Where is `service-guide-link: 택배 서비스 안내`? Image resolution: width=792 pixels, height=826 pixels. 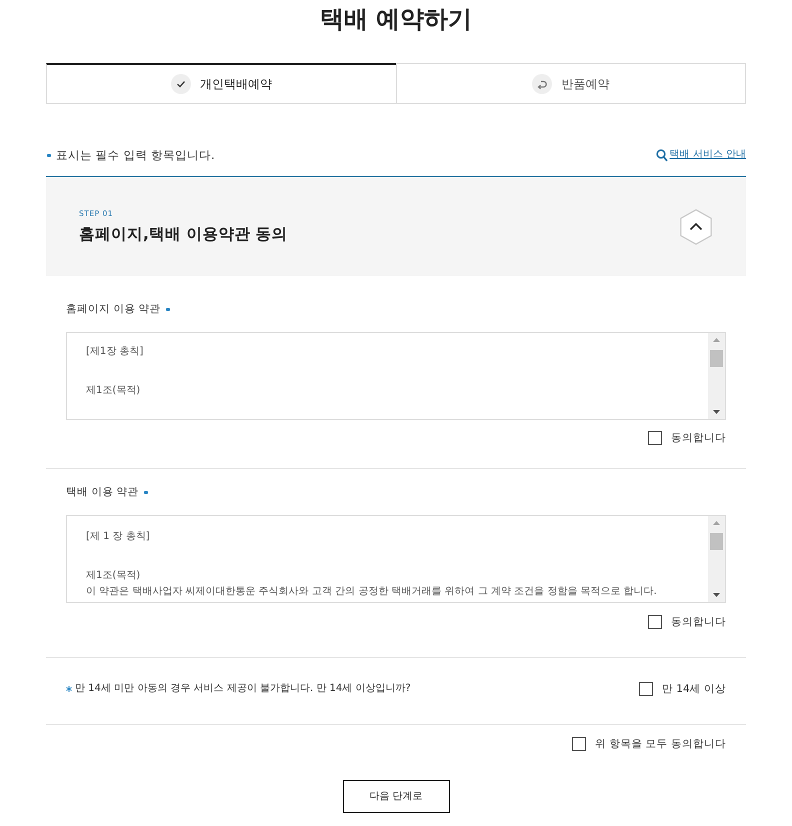 service-guide-link: 택배 서비스 안내 is located at coordinates (701, 155).